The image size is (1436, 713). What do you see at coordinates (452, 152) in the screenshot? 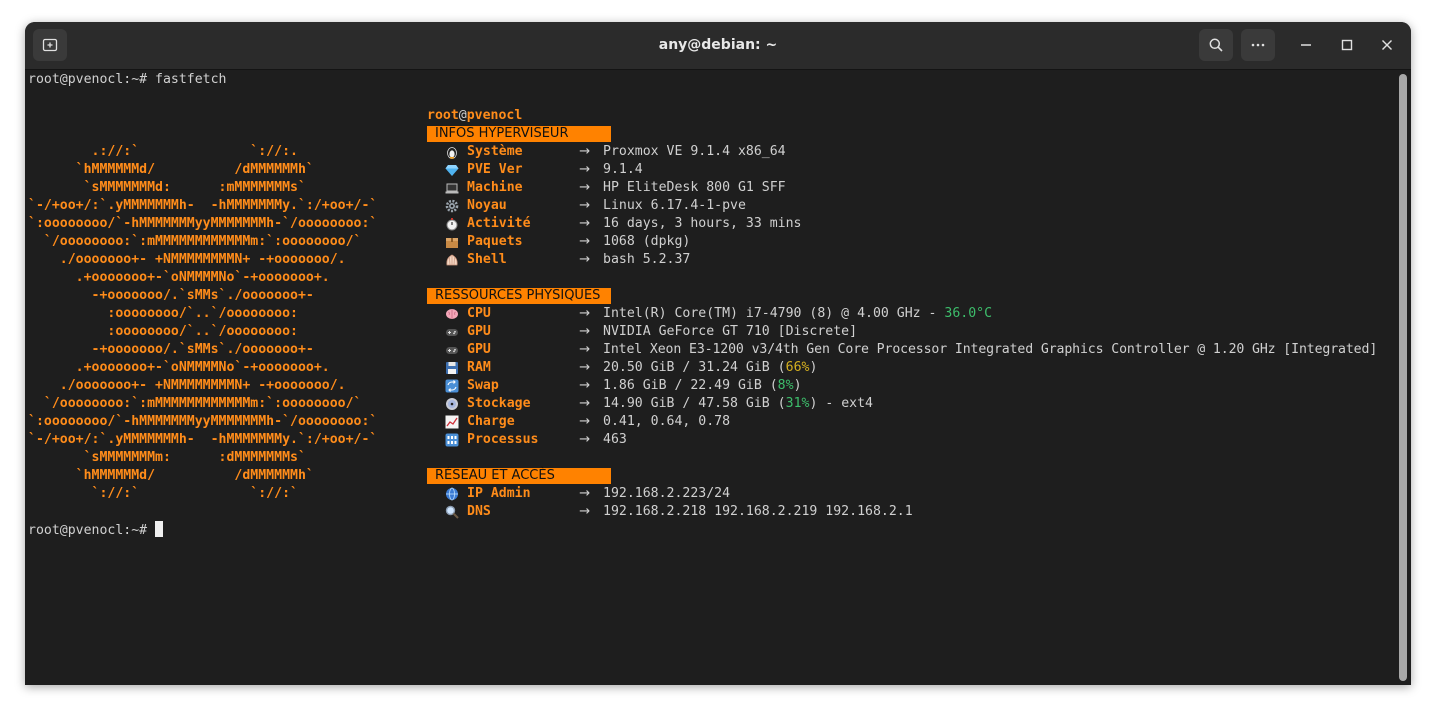
I see `penguin-icon` at bounding box center [452, 152].